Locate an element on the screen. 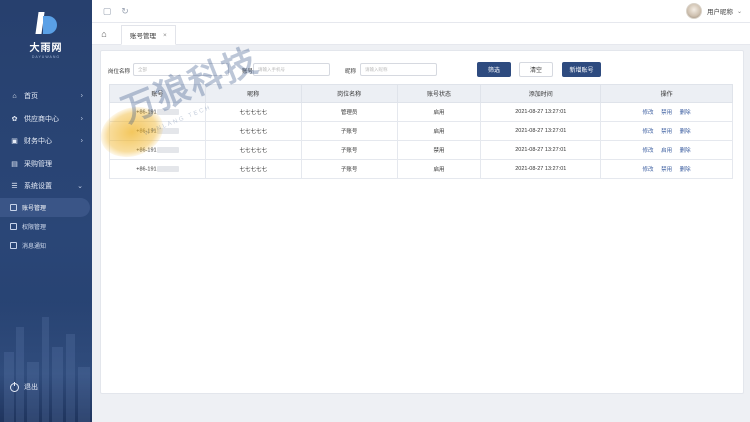  filter-button: 筛选 is located at coordinates (494, 69).